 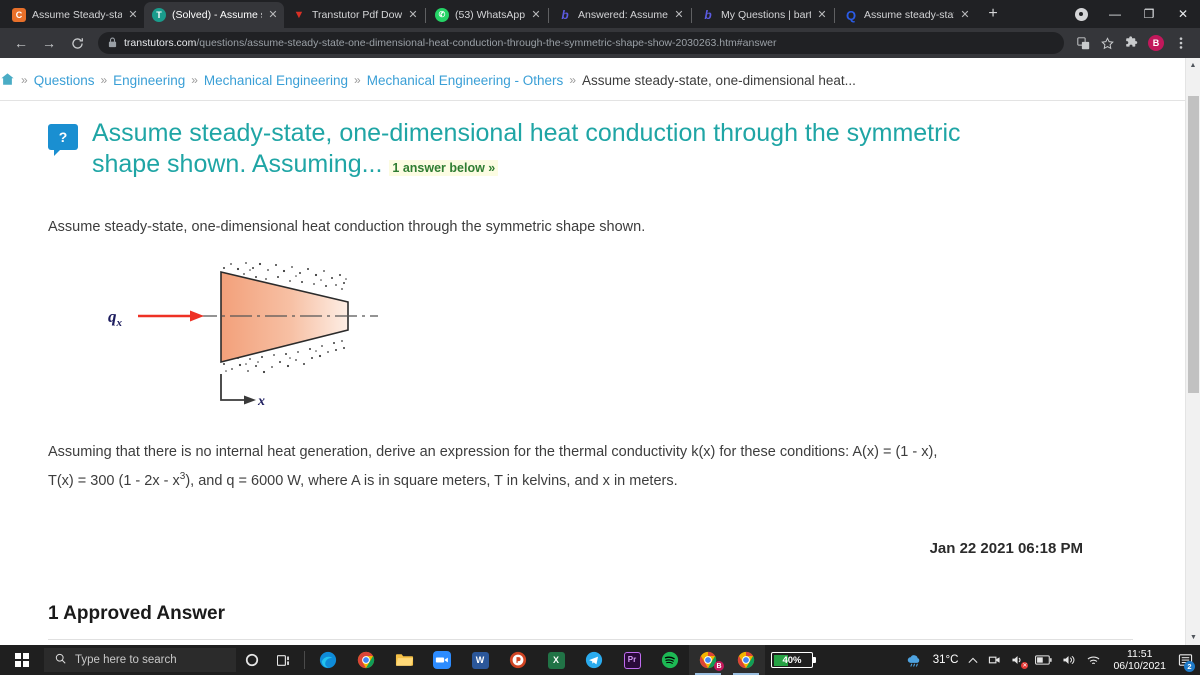 What do you see at coordinates (1193, 244) in the screenshot?
I see `scrollbar-thumb` at bounding box center [1193, 244].